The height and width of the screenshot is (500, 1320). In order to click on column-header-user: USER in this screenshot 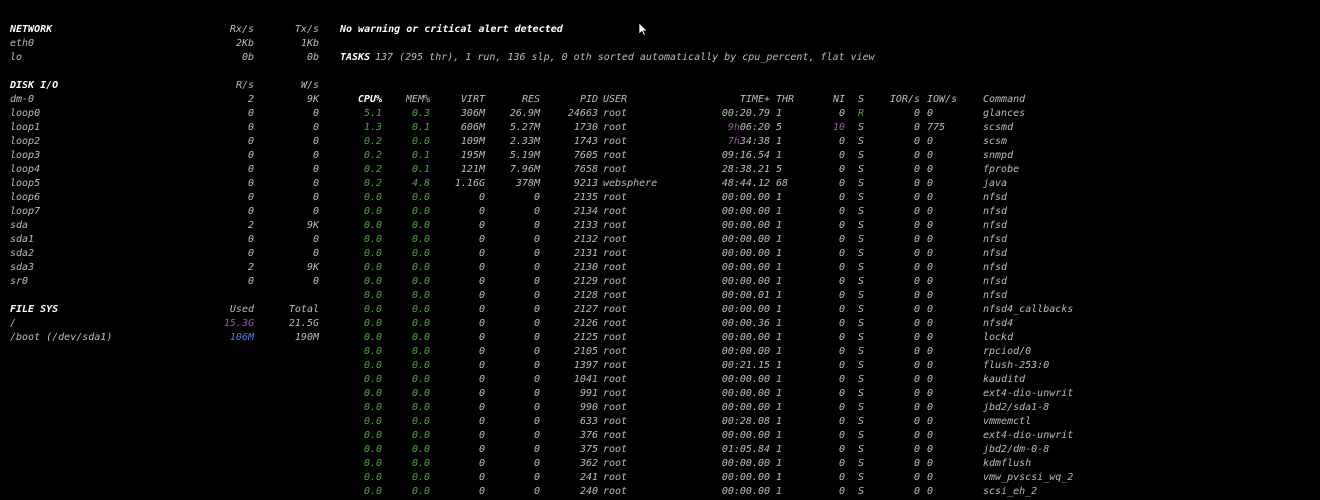, I will do `click(615, 100)`.